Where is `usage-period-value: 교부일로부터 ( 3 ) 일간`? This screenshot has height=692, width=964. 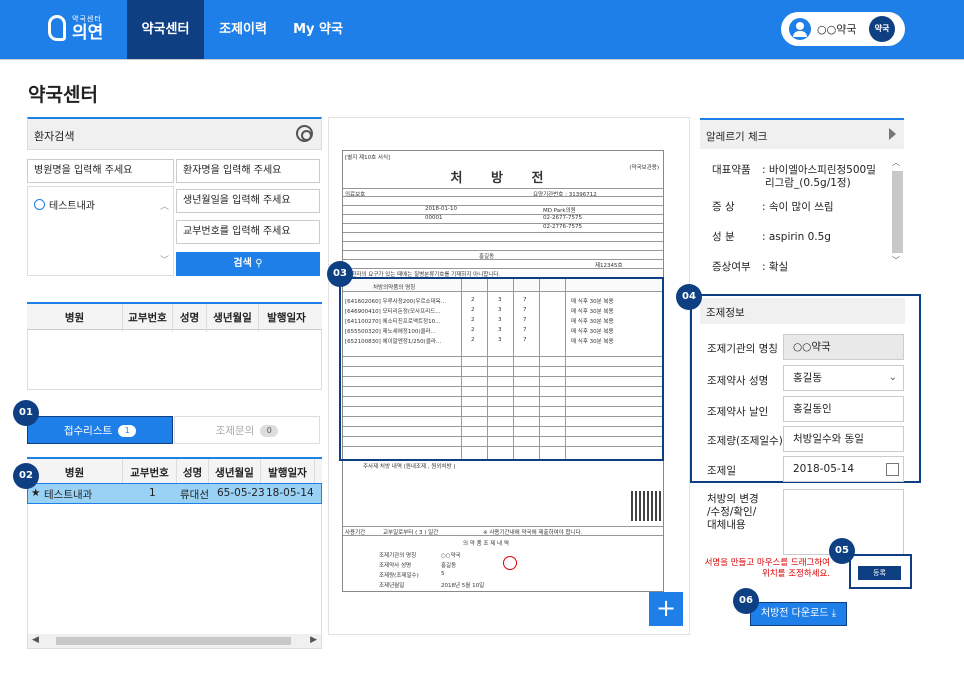
usage-period-value: 교부일로부터 ( 3 ) 일간 is located at coordinates (411, 533).